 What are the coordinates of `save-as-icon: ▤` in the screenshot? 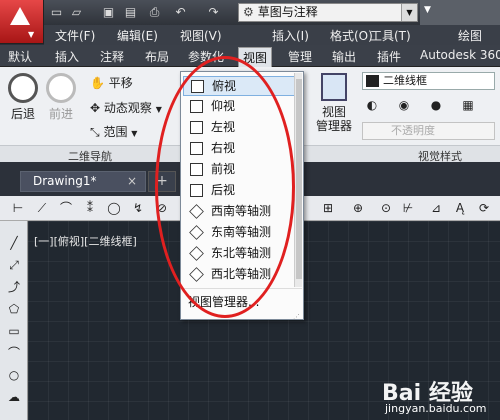 It's located at (130, 12).